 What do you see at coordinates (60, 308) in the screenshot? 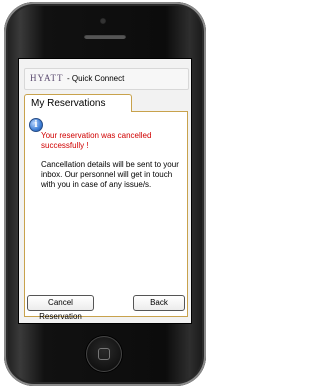
I see `cancel-reservation-button: Cancel Reservation` at bounding box center [60, 308].